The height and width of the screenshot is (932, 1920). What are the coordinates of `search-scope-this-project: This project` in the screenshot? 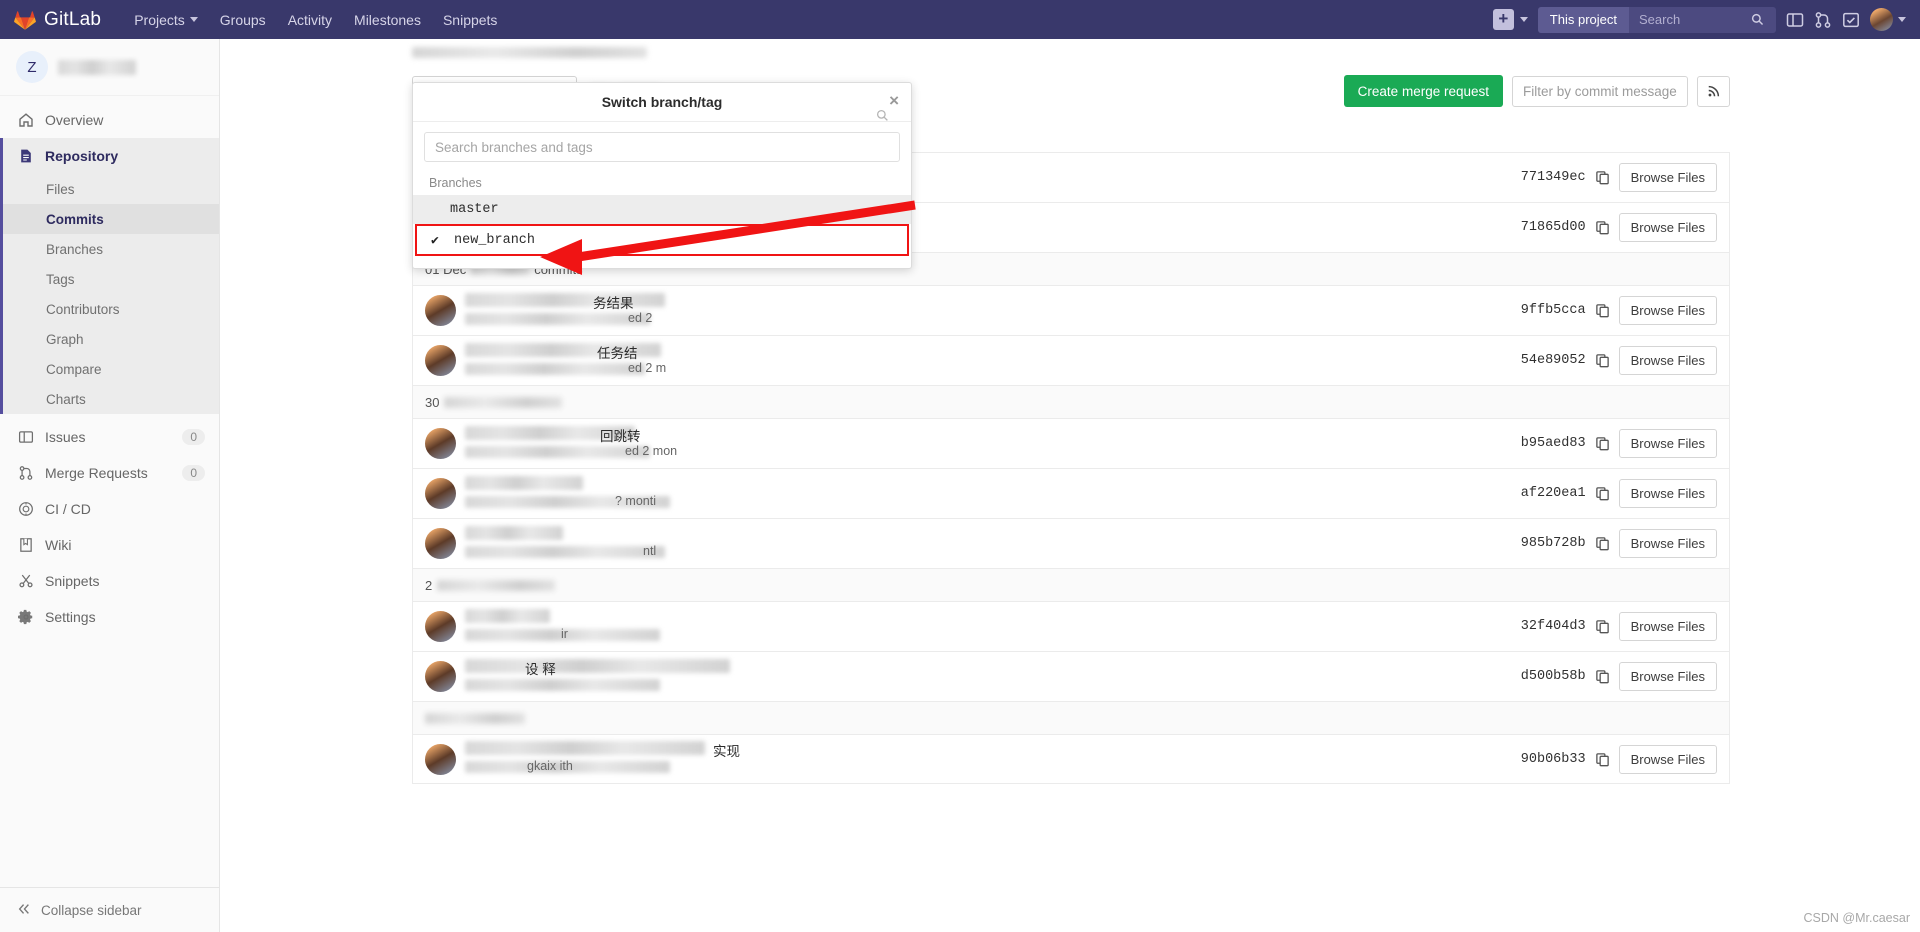 It's located at (1583, 19).